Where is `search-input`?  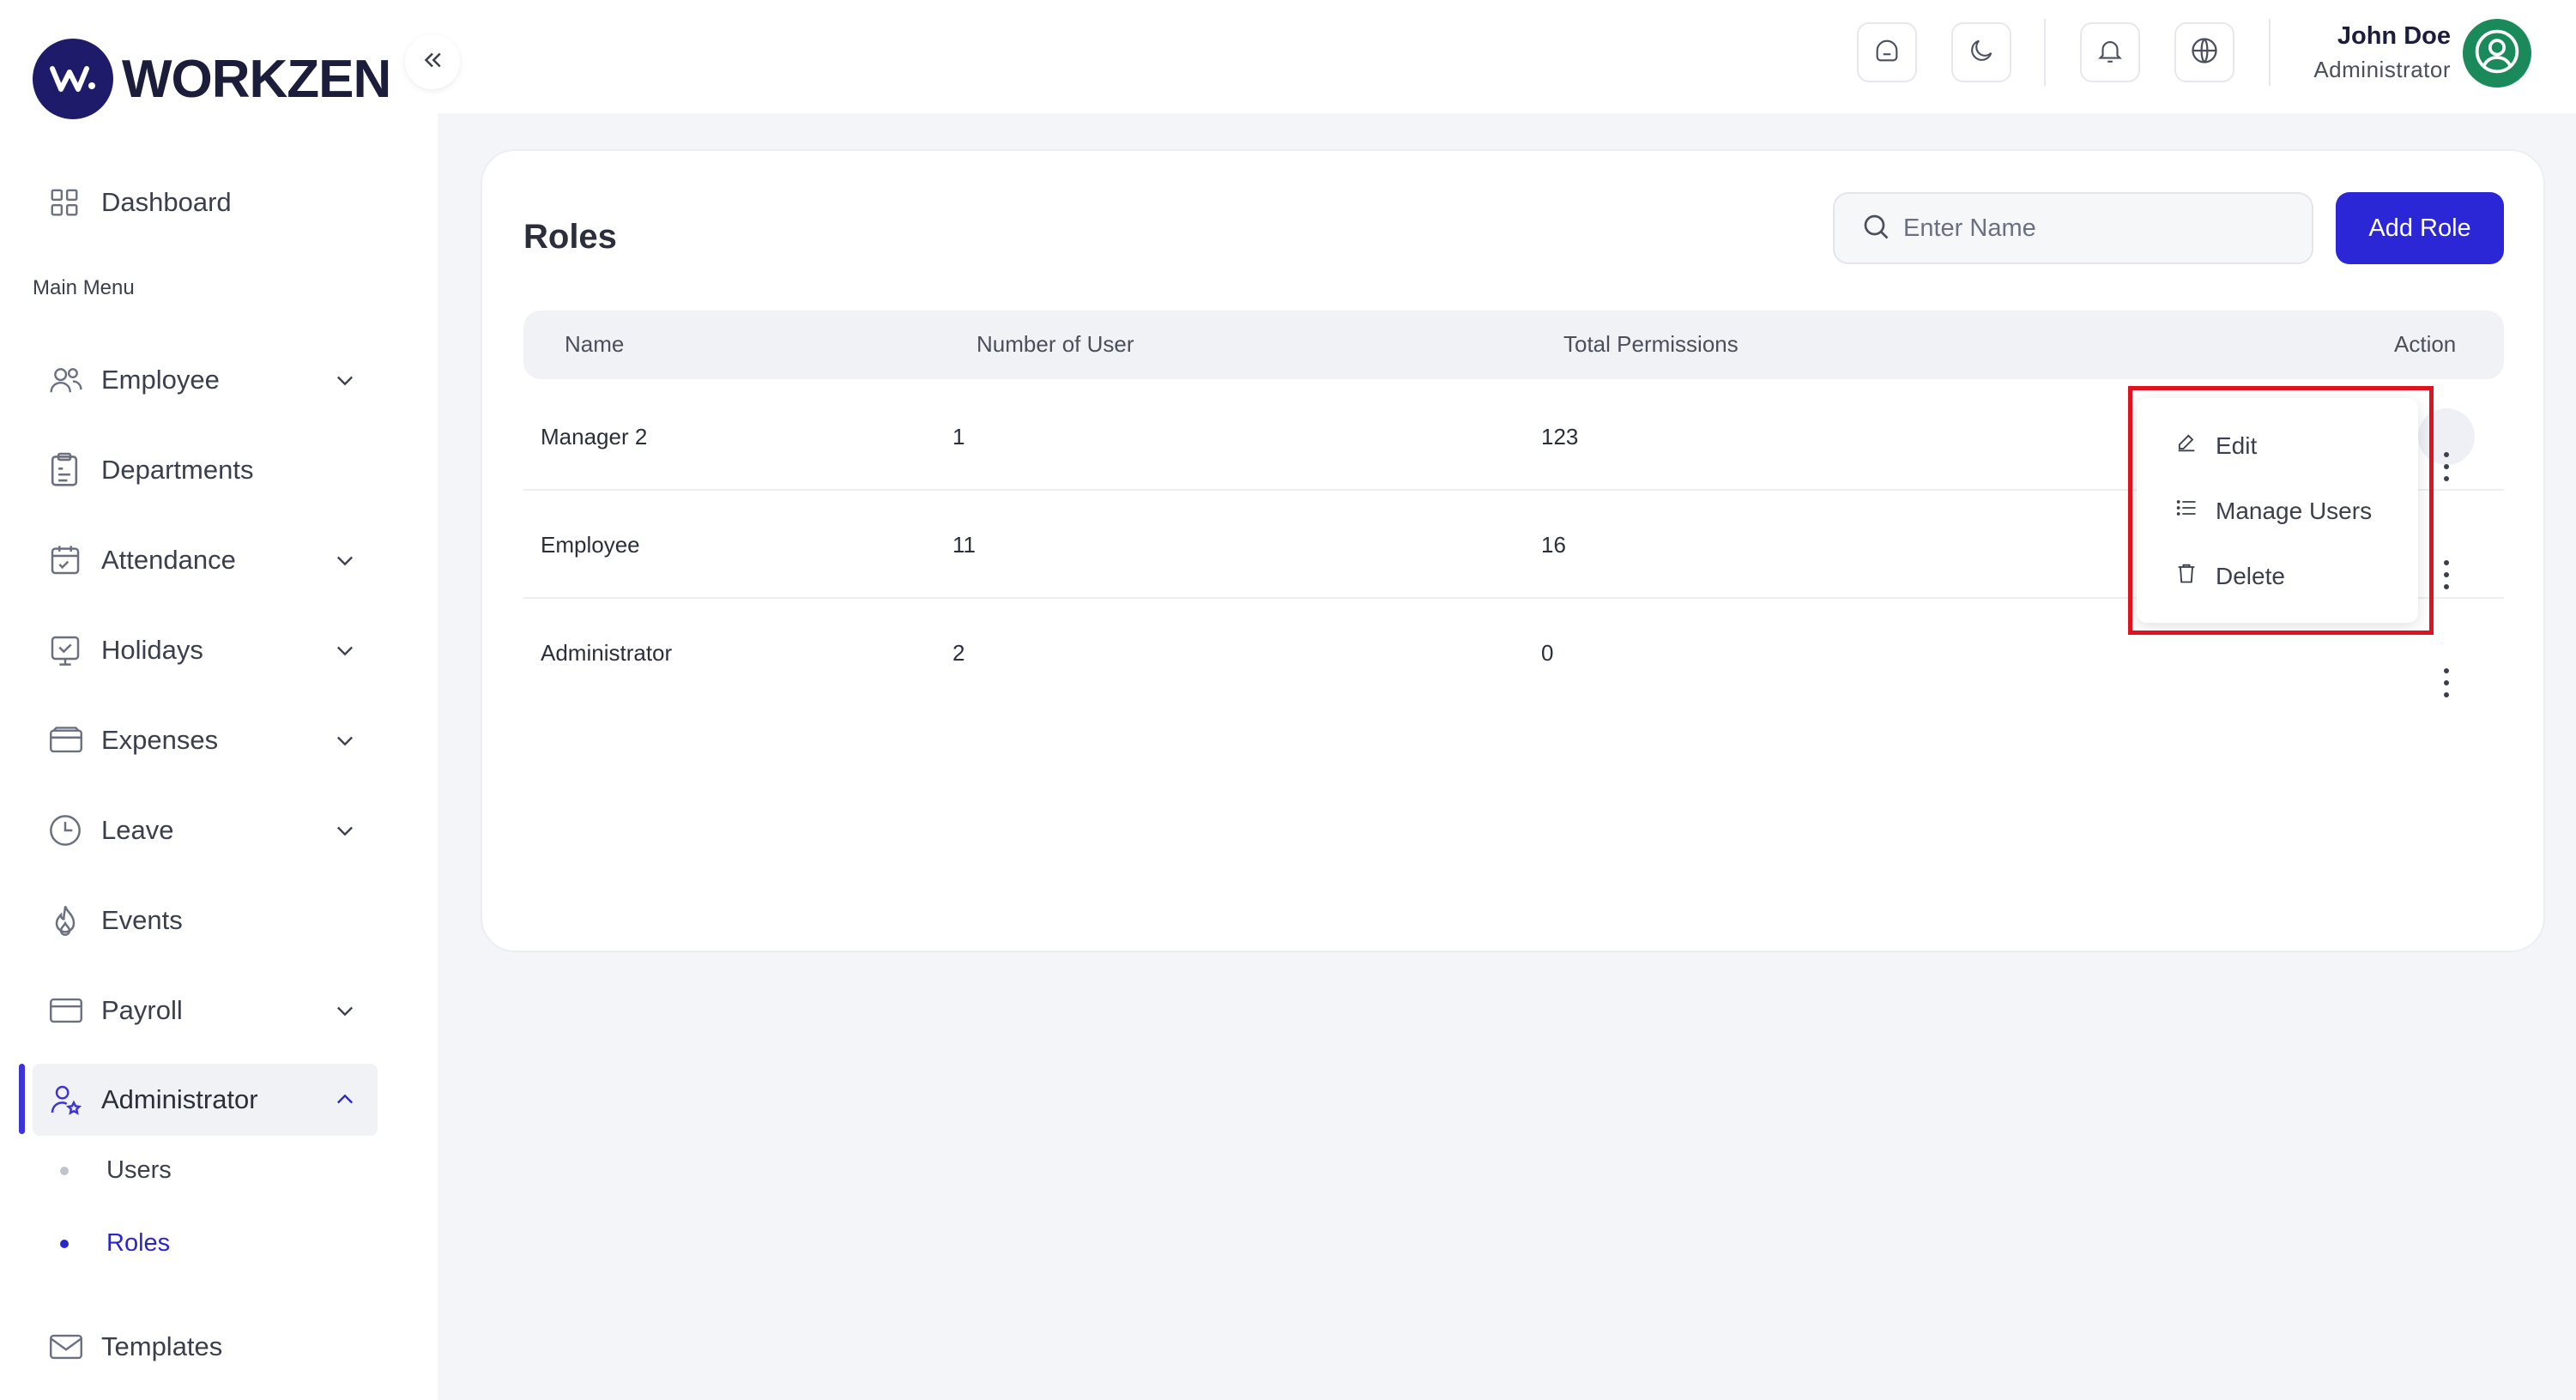
search-input is located at coordinates (2092, 228).